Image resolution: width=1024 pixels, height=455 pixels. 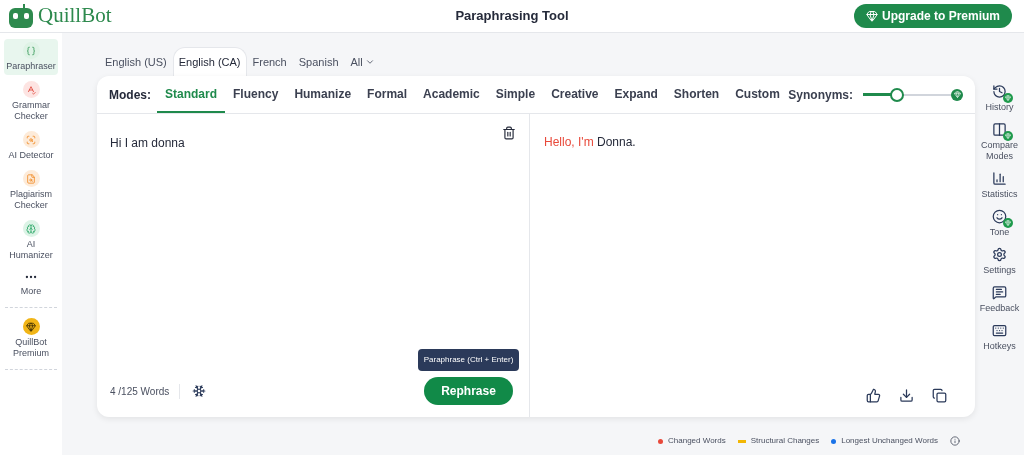 I want to click on tool-label: History, so click(x=999, y=107).